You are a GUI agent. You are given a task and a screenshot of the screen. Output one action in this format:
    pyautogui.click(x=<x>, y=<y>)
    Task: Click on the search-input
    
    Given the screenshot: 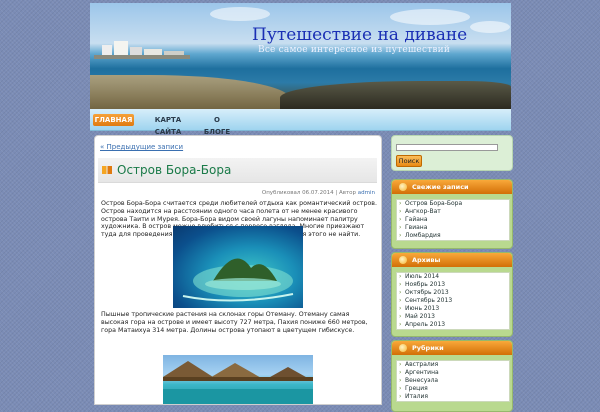 What is the action you would take?
    pyautogui.click(x=447, y=147)
    